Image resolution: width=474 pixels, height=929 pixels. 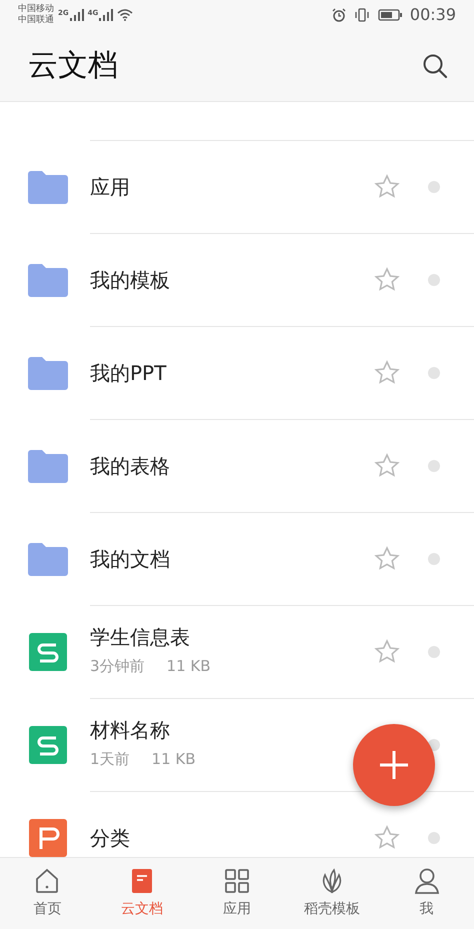 What do you see at coordinates (237, 651) in the screenshot?
I see `file-row: 学生信息表 3分钟前 11 KB` at bounding box center [237, 651].